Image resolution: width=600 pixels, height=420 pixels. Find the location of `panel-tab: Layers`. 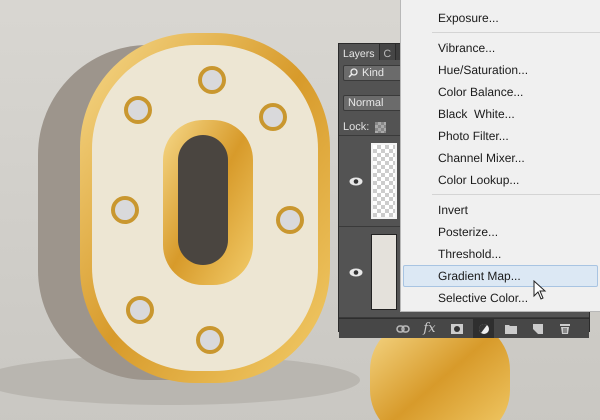

panel-tab: Layers is located at coordinates (359, 52).